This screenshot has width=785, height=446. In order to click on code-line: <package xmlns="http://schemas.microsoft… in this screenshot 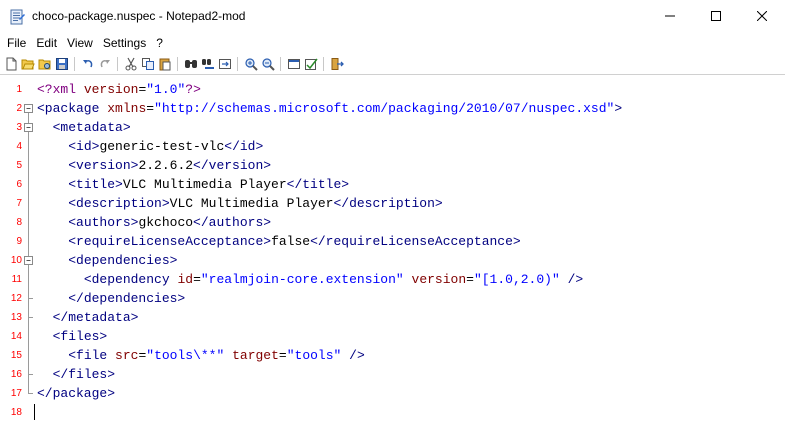, I will do `click(329, 108)`.